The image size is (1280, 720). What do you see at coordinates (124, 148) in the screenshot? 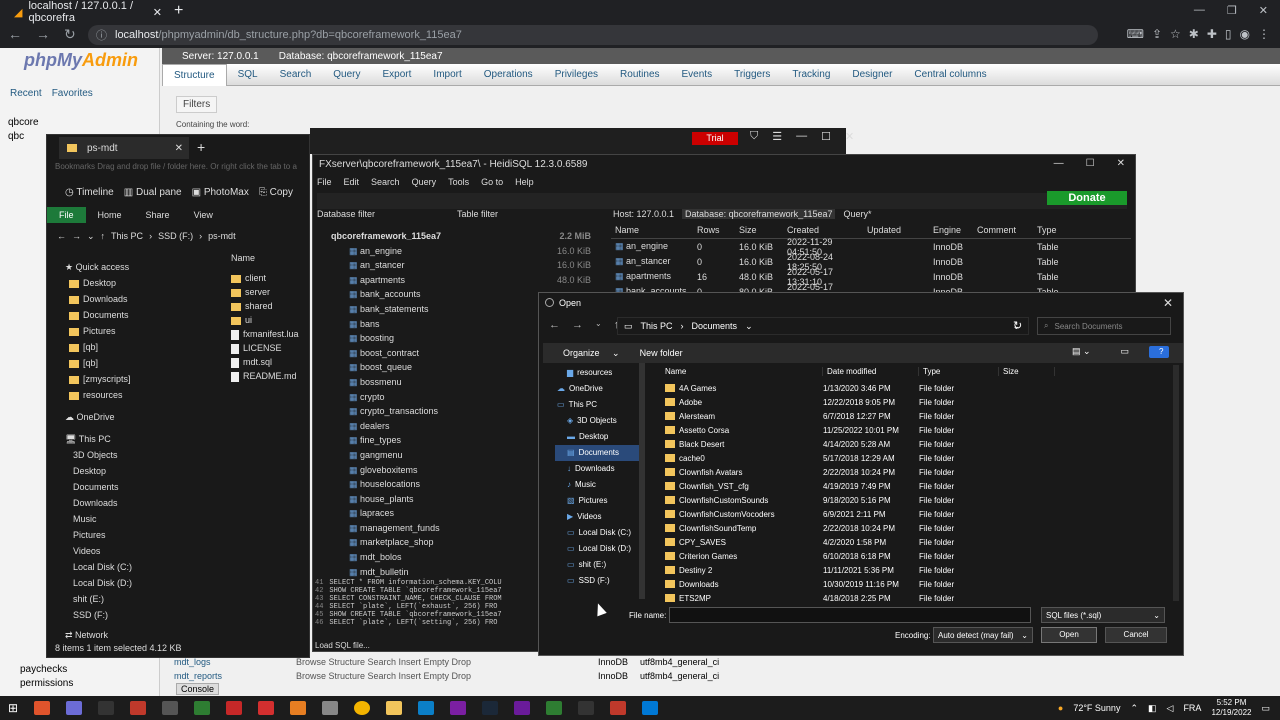
I see `explorer-tab: ps-mdt ✕` at bounding box center [124, 148].